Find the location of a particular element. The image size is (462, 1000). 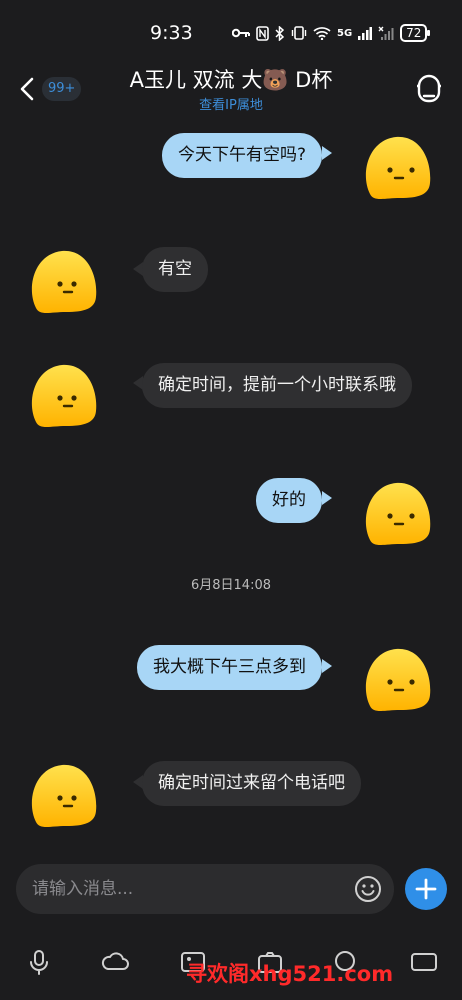

emoji-icon is located at coordinates (368, 889).